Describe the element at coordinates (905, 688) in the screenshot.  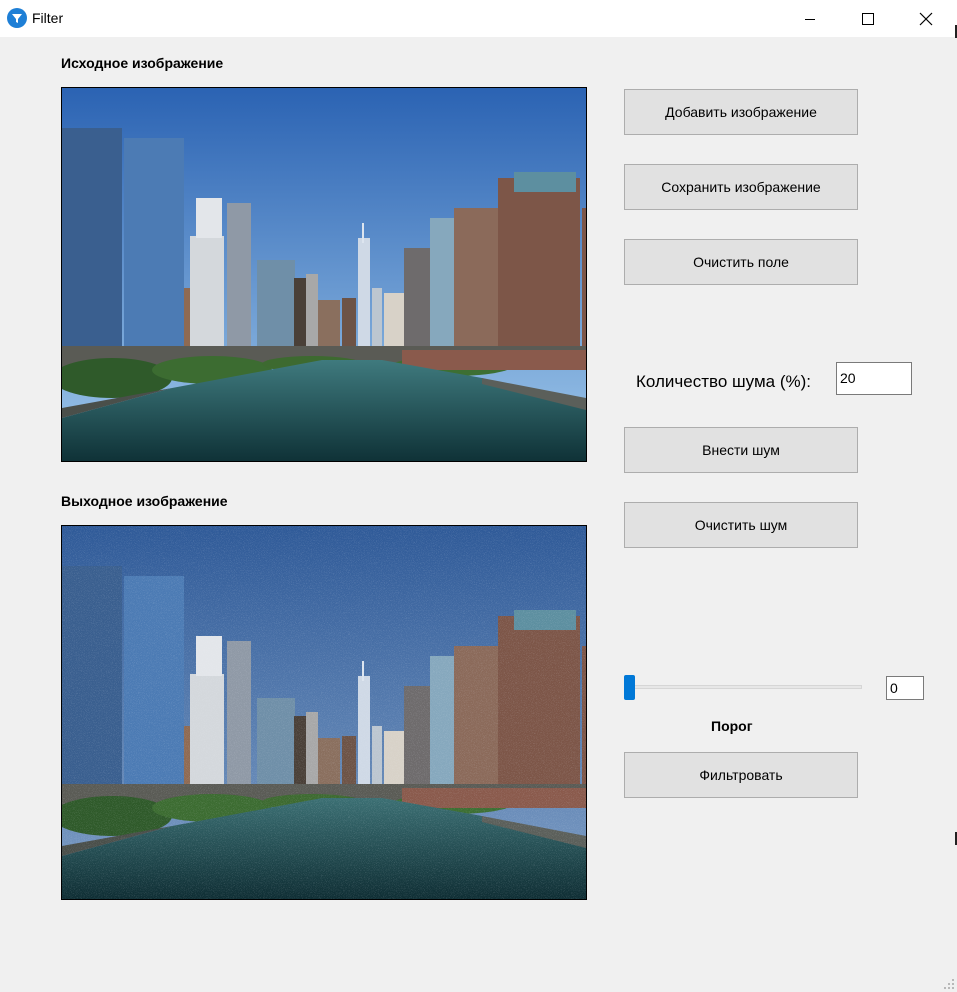
I see `threshold-value-input: 0` at that location.